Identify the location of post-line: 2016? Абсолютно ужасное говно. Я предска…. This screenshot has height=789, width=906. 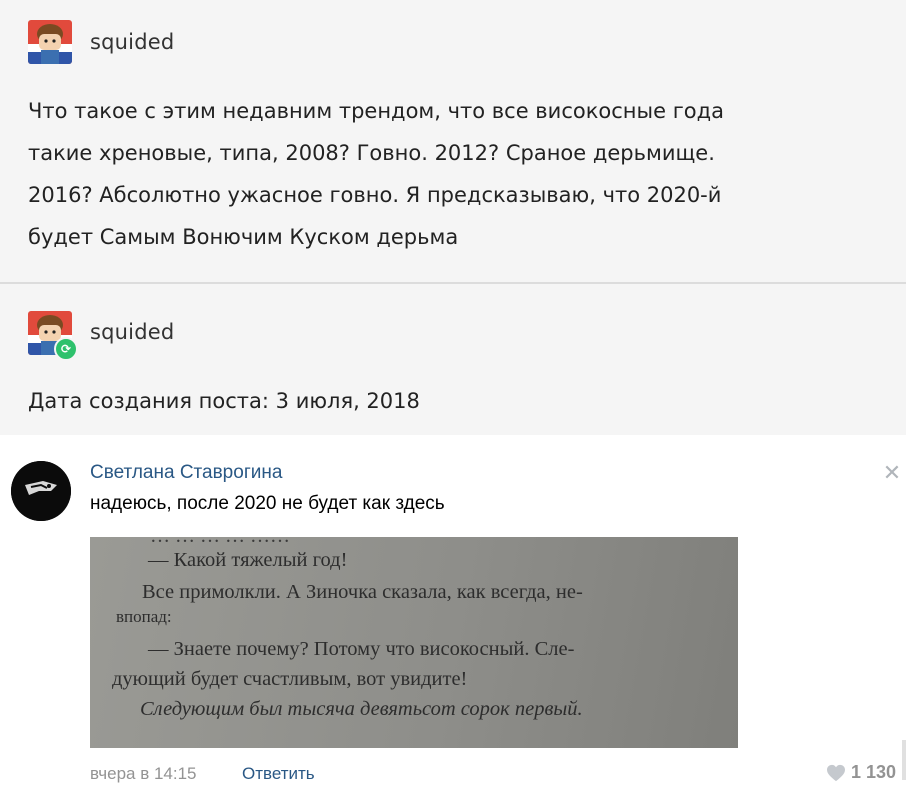
(375, 195).